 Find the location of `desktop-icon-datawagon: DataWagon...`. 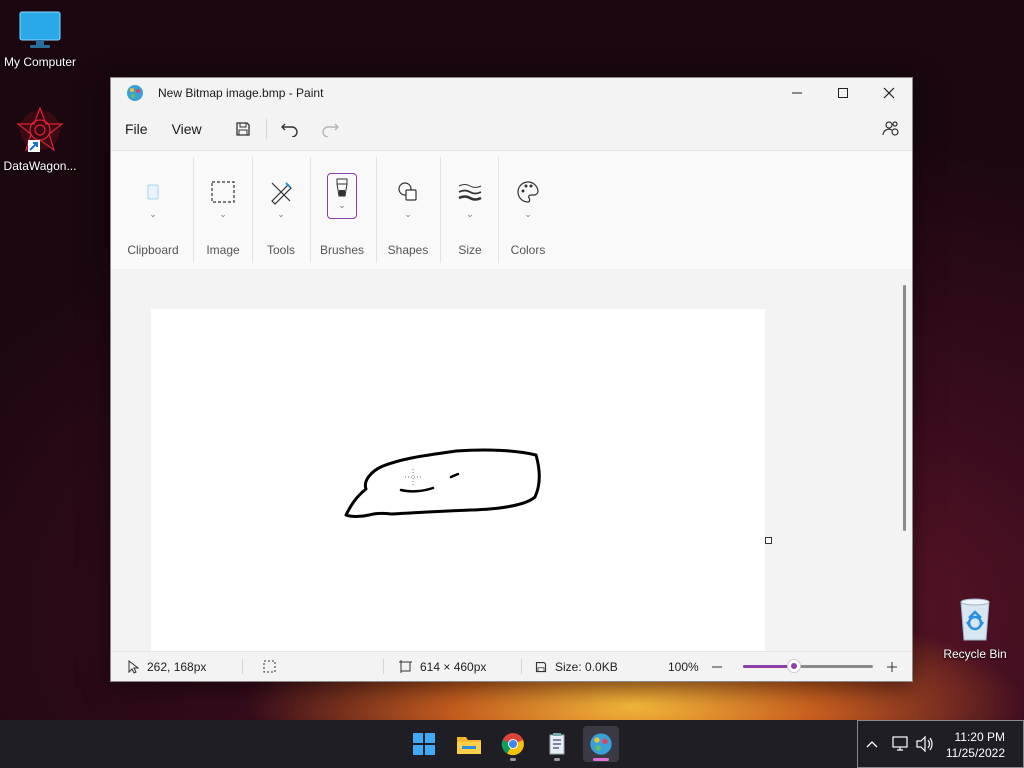

desktop-icon-datawagon: DataWagon... is located at coordinates (40, 139).